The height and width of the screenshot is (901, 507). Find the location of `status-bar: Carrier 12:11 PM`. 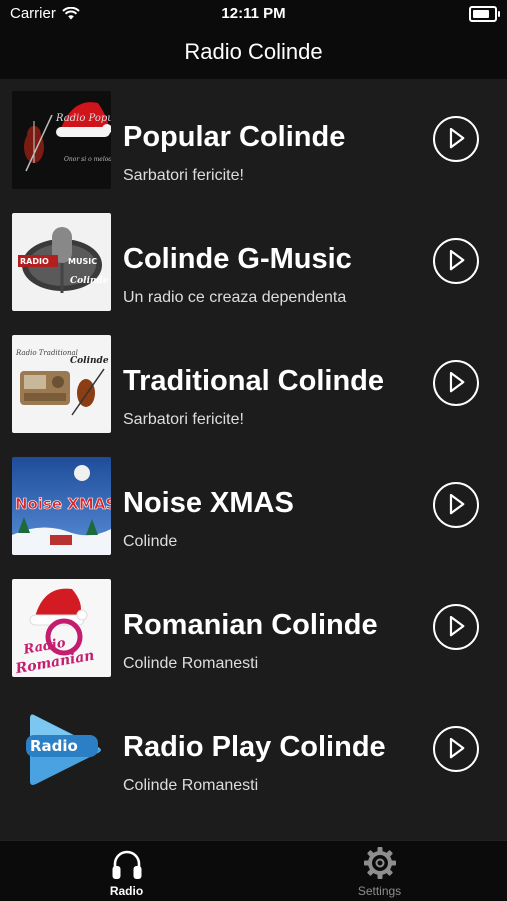

status-bar: Carrier 12:11 PM is located at coordinates (253, 14).